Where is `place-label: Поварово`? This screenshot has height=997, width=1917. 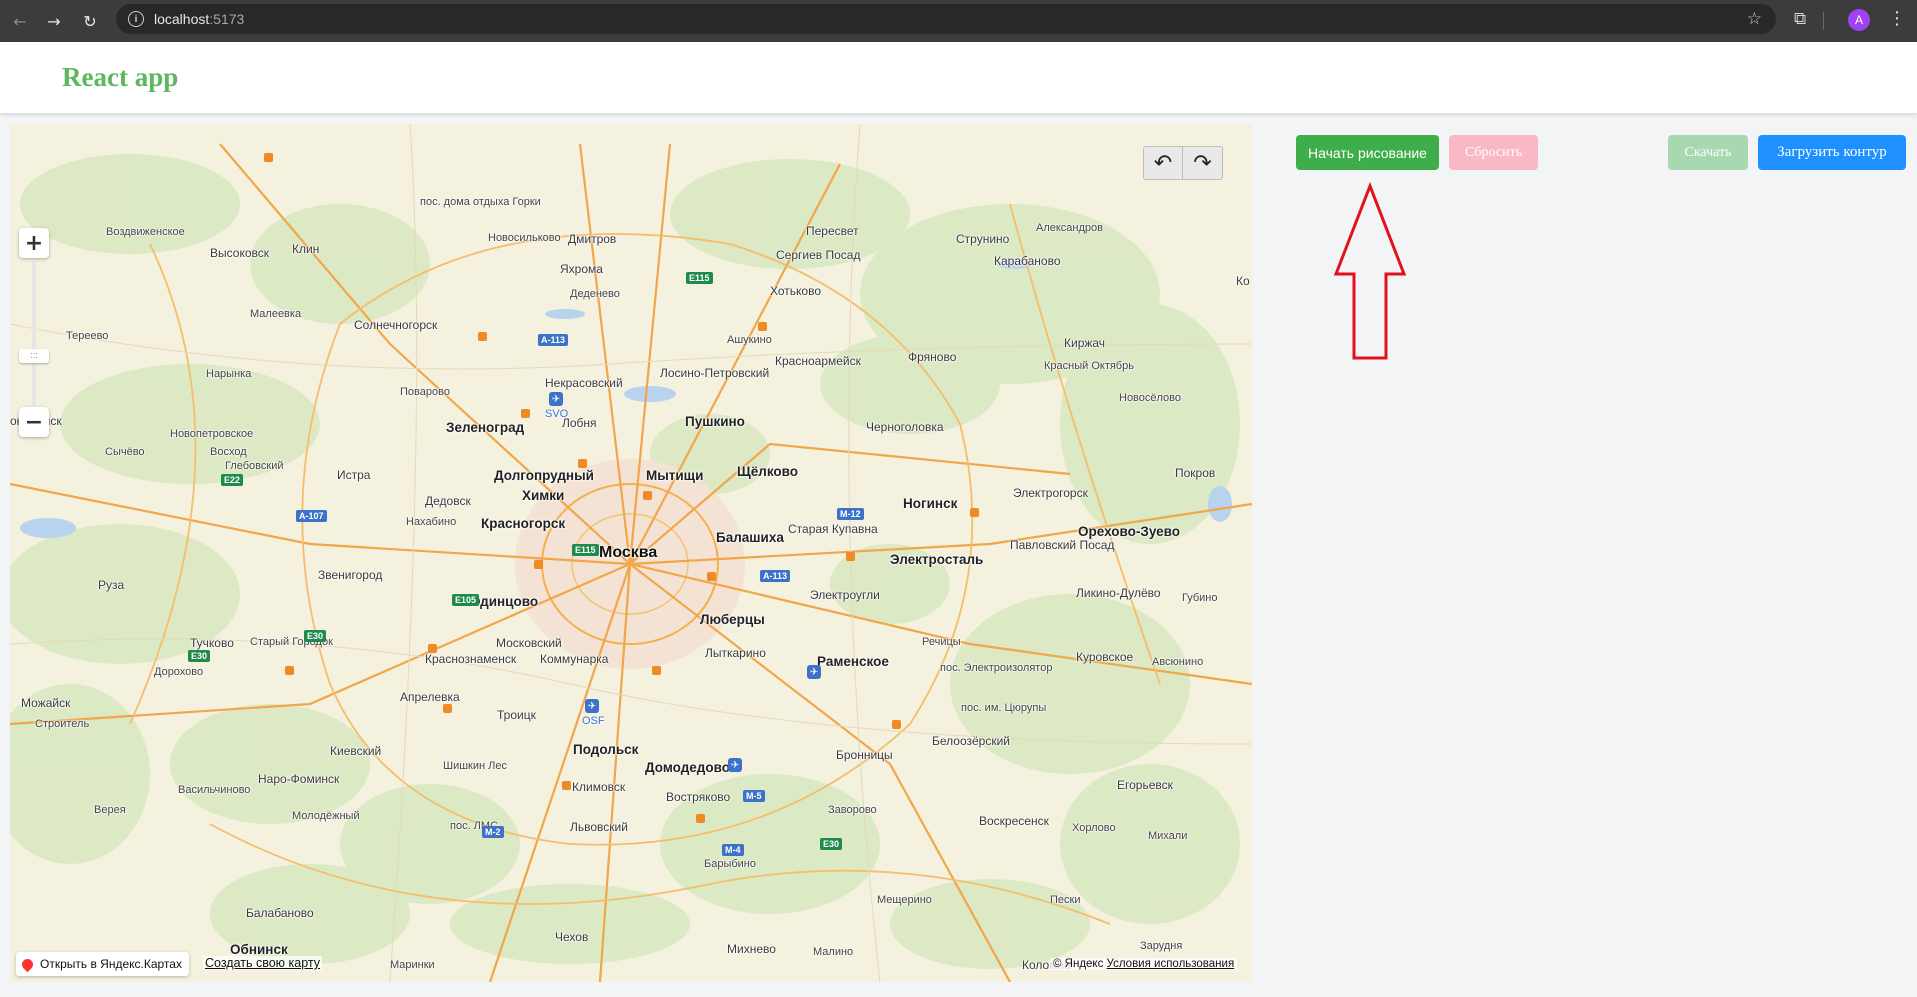 place-label: Поварово is located at coordinates (425, 392).